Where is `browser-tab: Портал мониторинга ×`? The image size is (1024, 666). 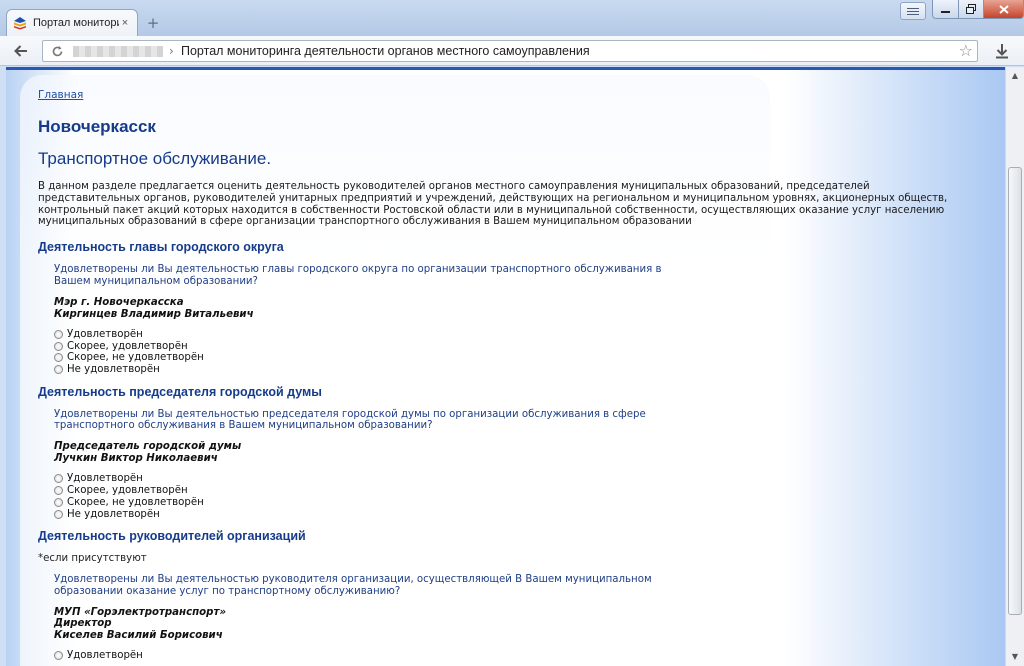
browser-tab: Портал мониторинга × is located at coordinates (72, 22).